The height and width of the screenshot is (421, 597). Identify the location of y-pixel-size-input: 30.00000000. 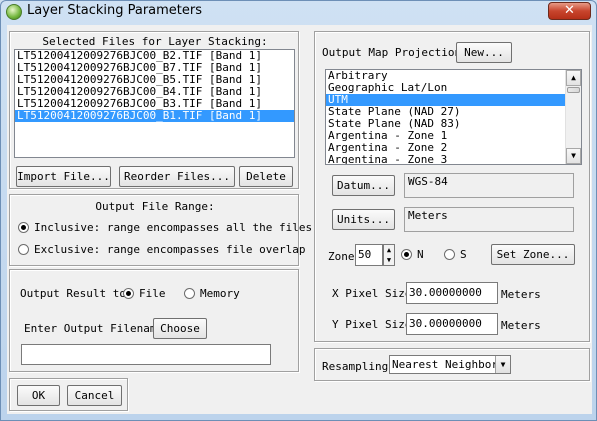
(452, 324).